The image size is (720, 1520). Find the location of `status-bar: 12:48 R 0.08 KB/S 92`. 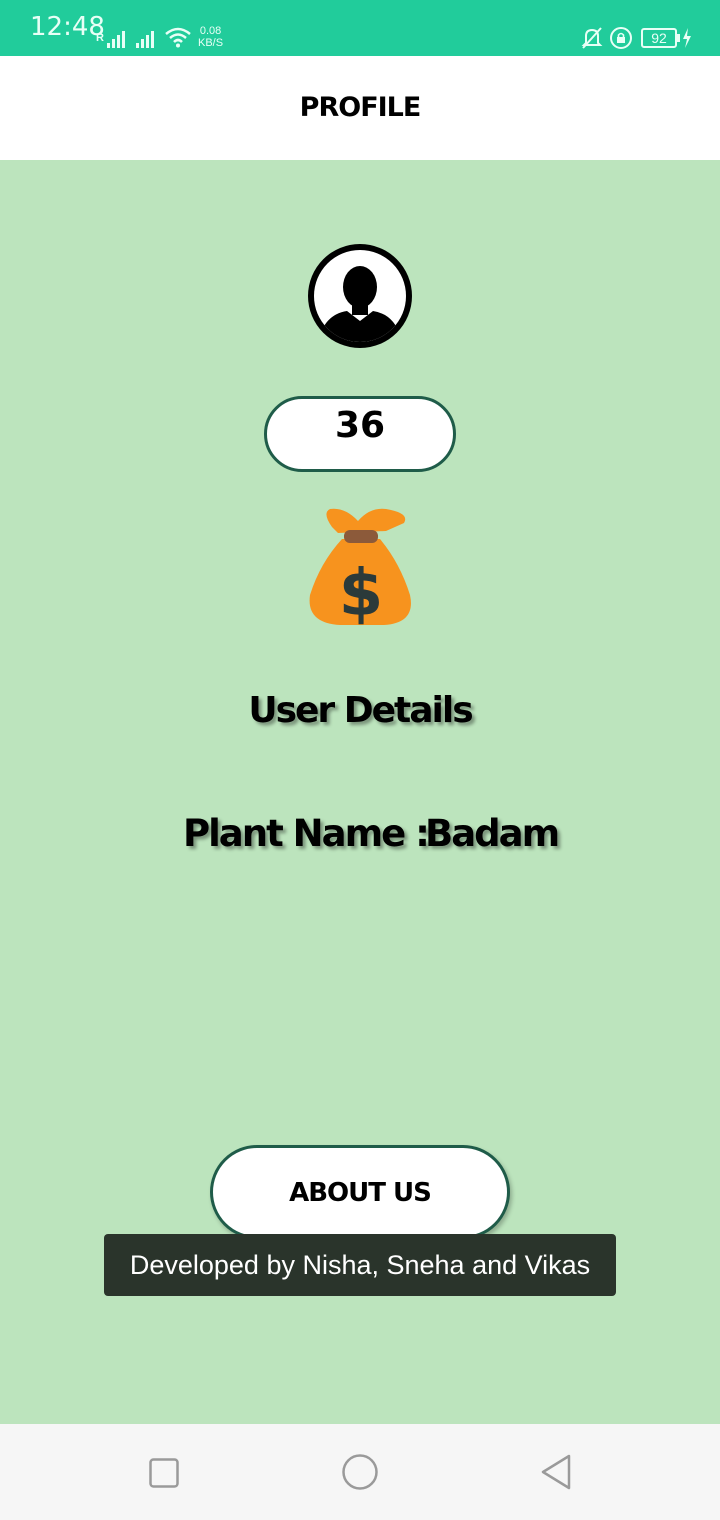

status-bar: 12:48 R 0.08 KB/S 92 is located at coordinates (360, 28).